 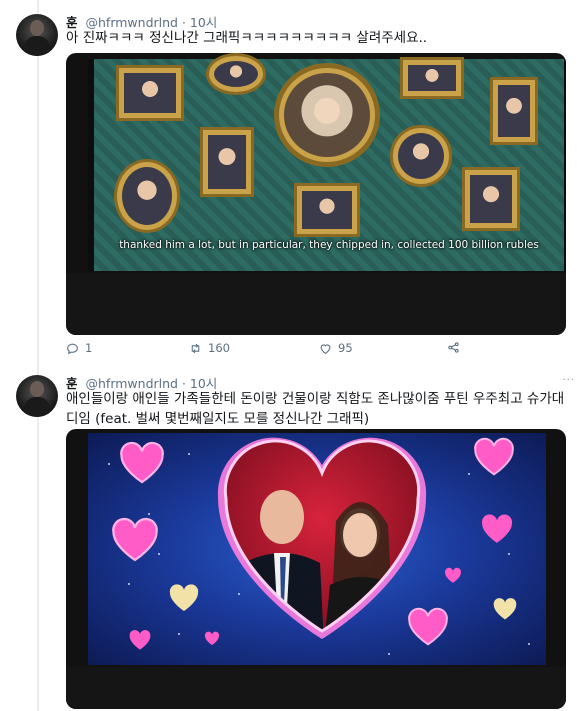 I want to click on share-button, so click(x=453, y=347).